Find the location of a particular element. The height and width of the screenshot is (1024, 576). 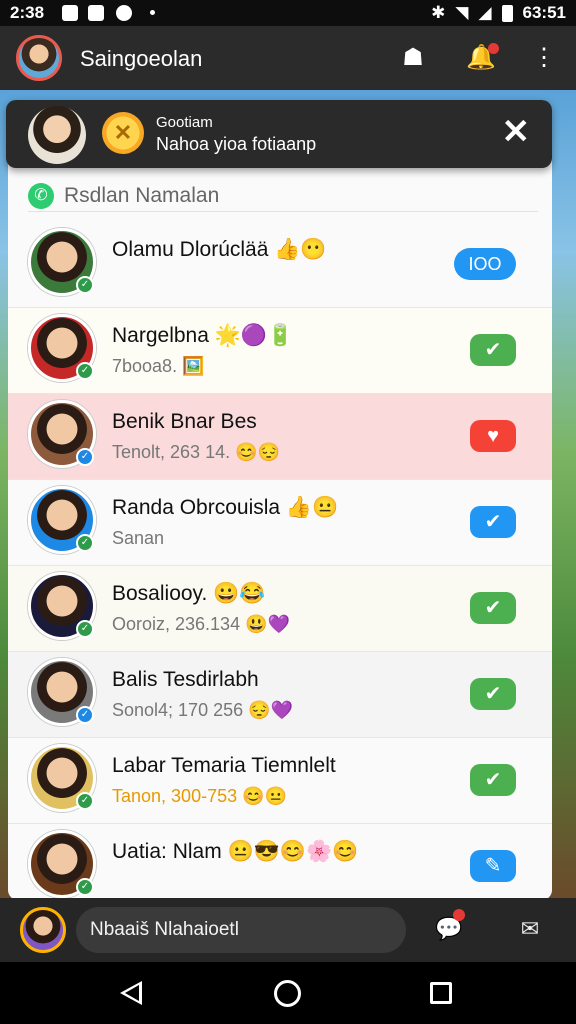

battery-icon is located at coordinates (507, 13).